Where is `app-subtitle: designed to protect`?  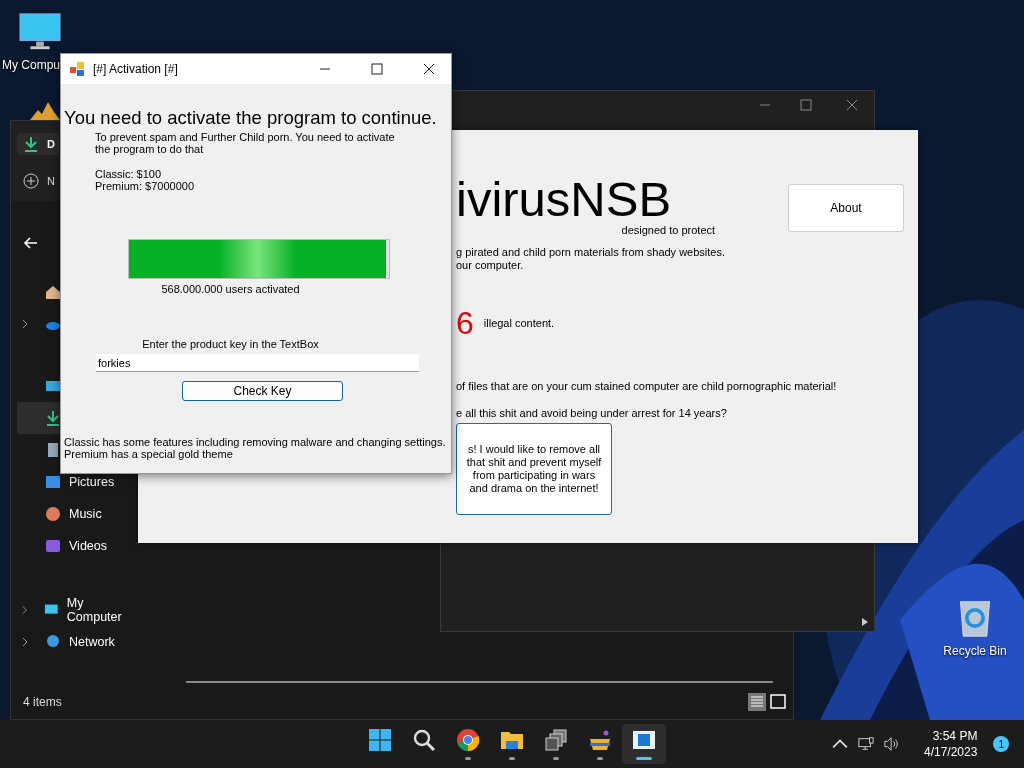
app-subtitle: designed to protect is located at coordinates (668, 230).